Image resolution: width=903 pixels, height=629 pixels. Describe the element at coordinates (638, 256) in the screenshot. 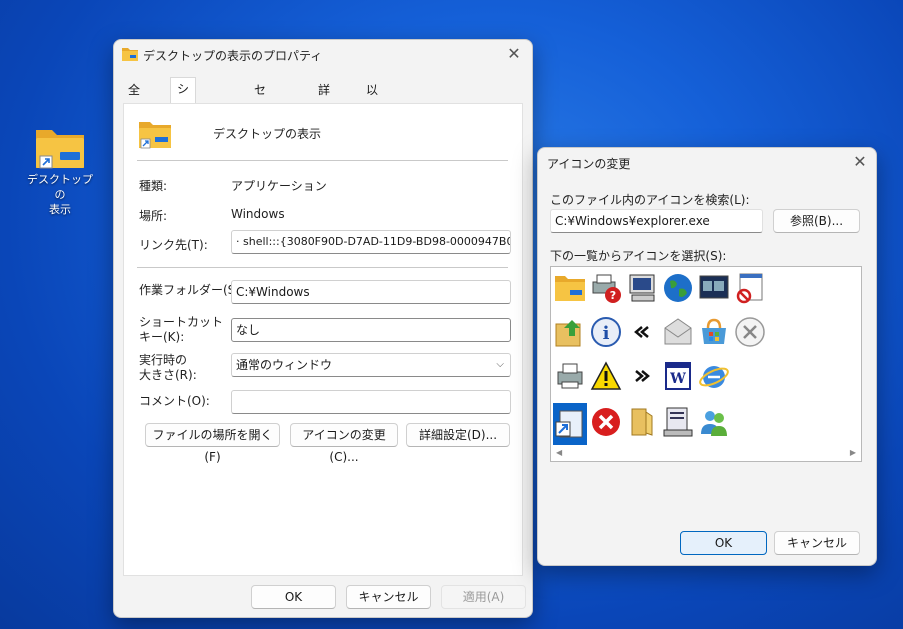

I see `select-label: 下の一覧からアイコンを選択(S):` at that location.